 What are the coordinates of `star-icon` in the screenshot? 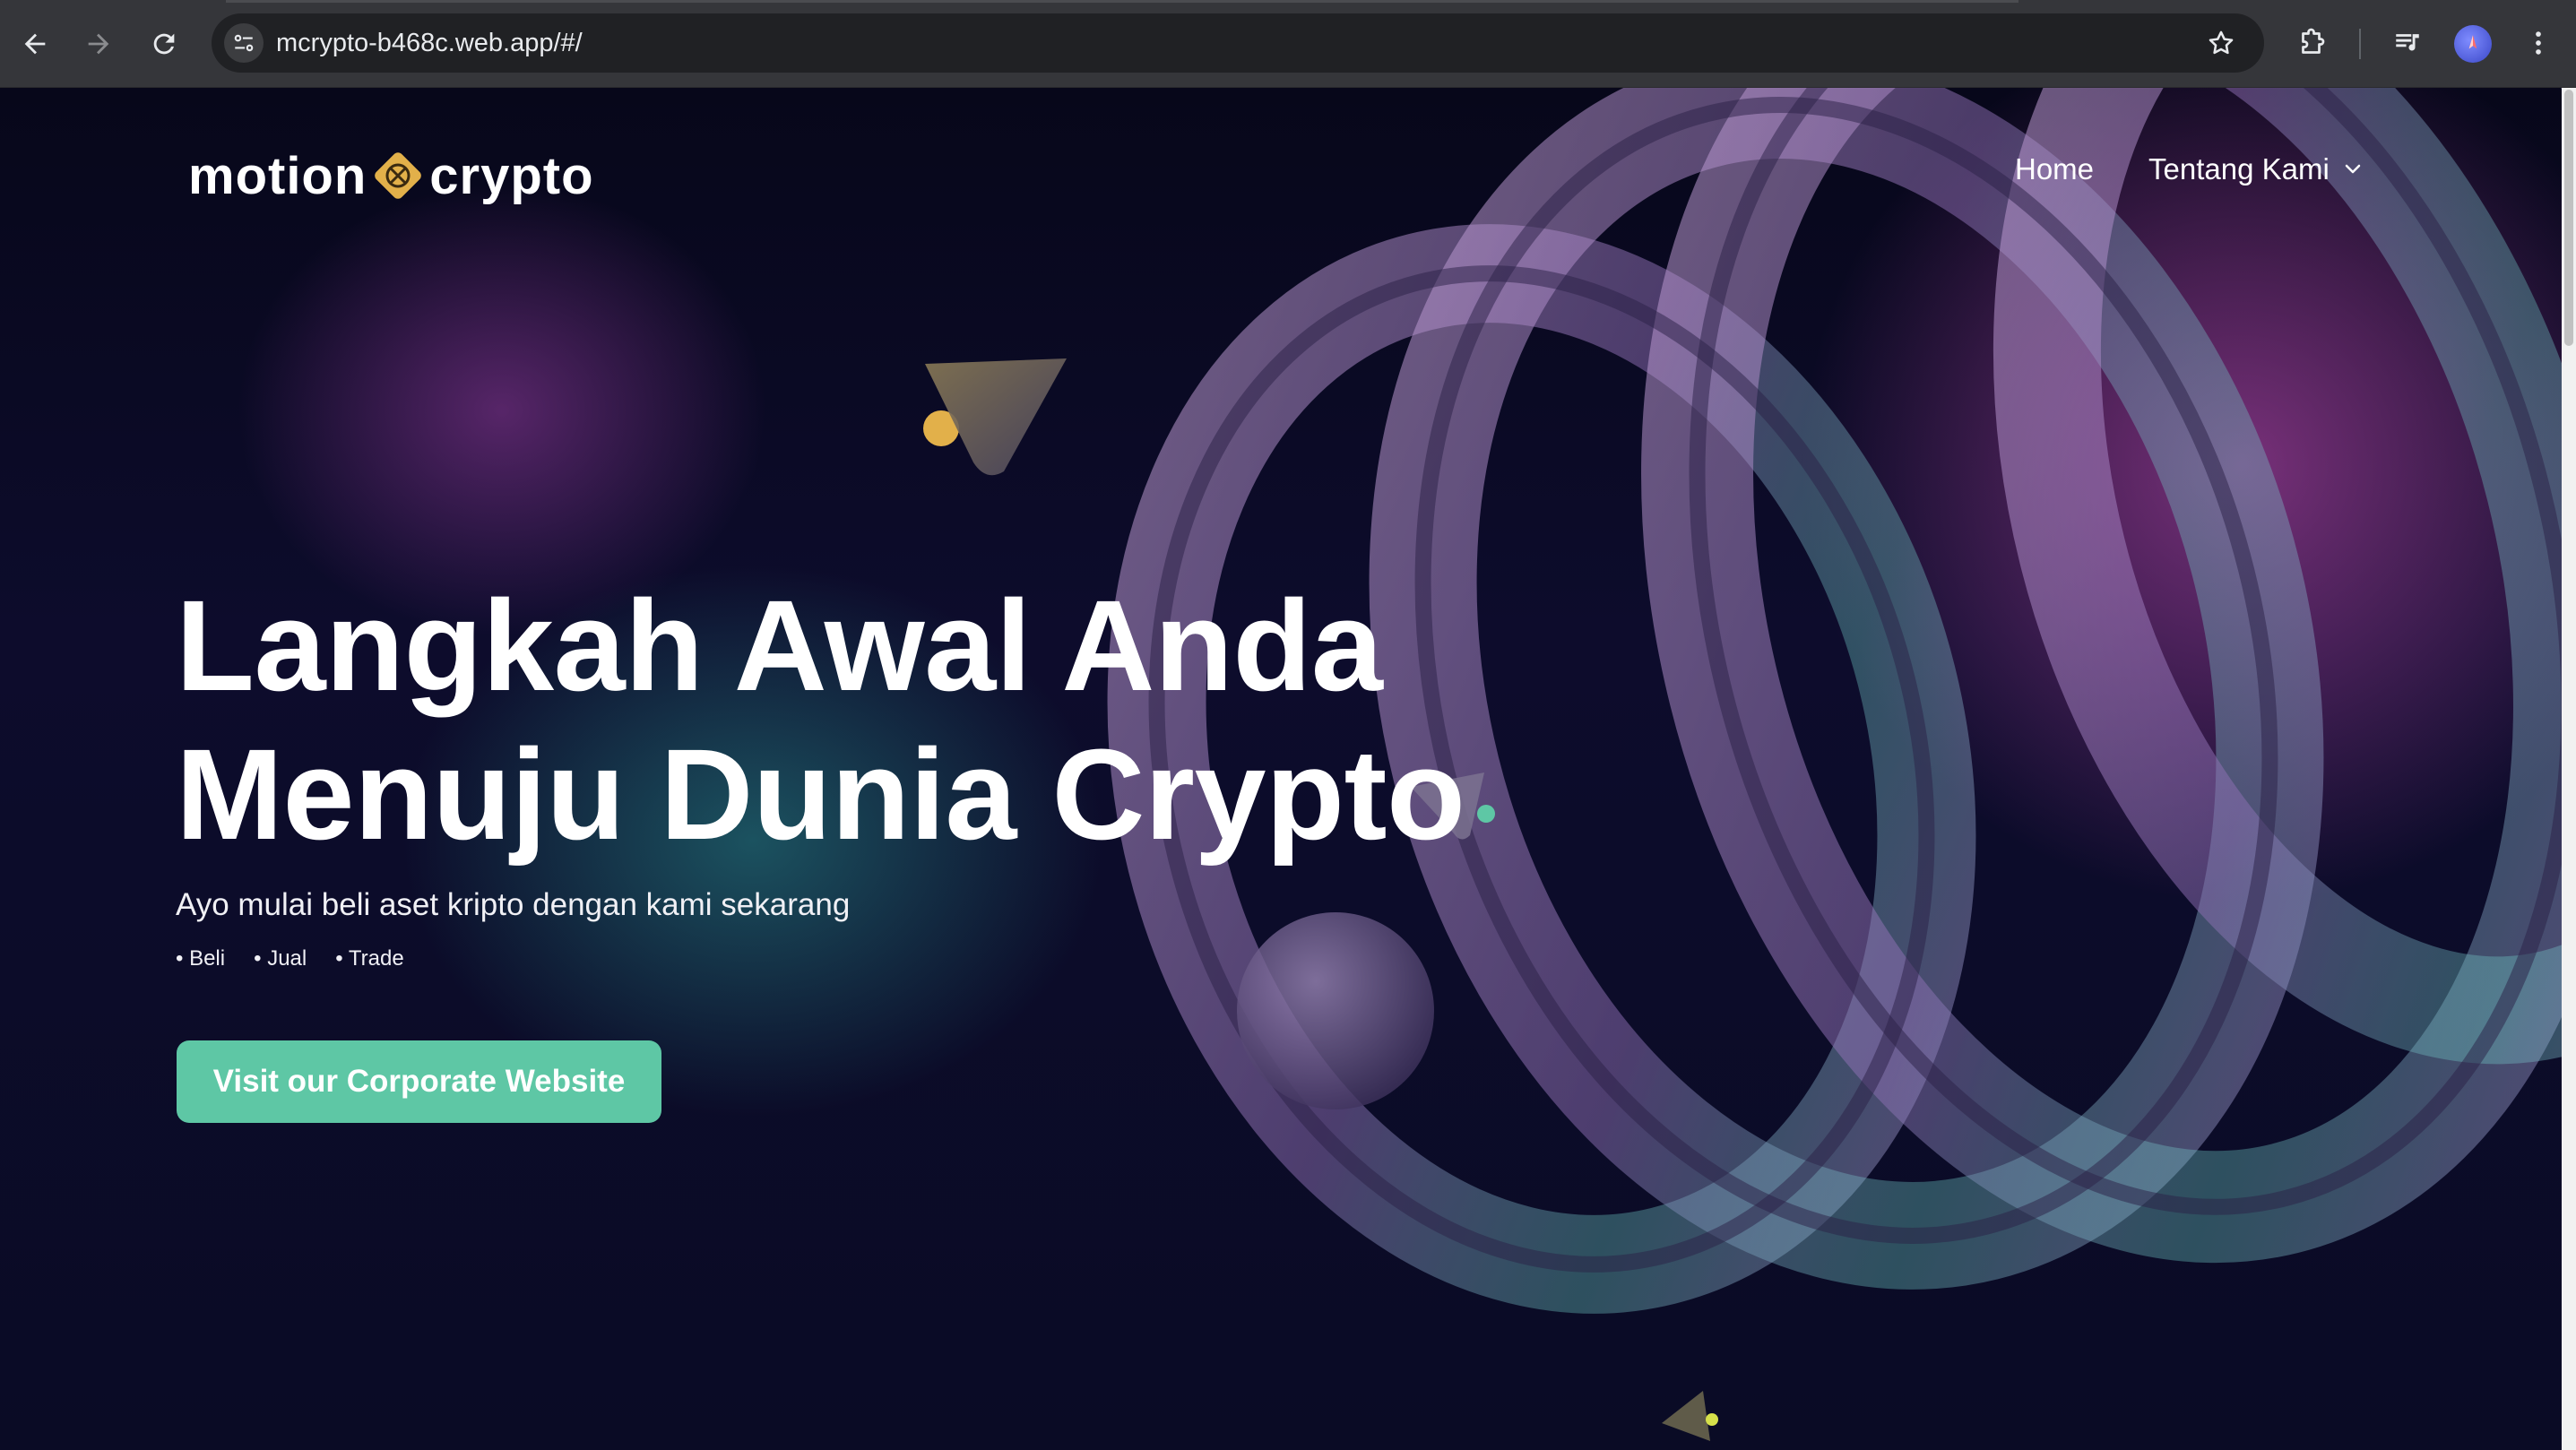 It's located at (2221, 42).